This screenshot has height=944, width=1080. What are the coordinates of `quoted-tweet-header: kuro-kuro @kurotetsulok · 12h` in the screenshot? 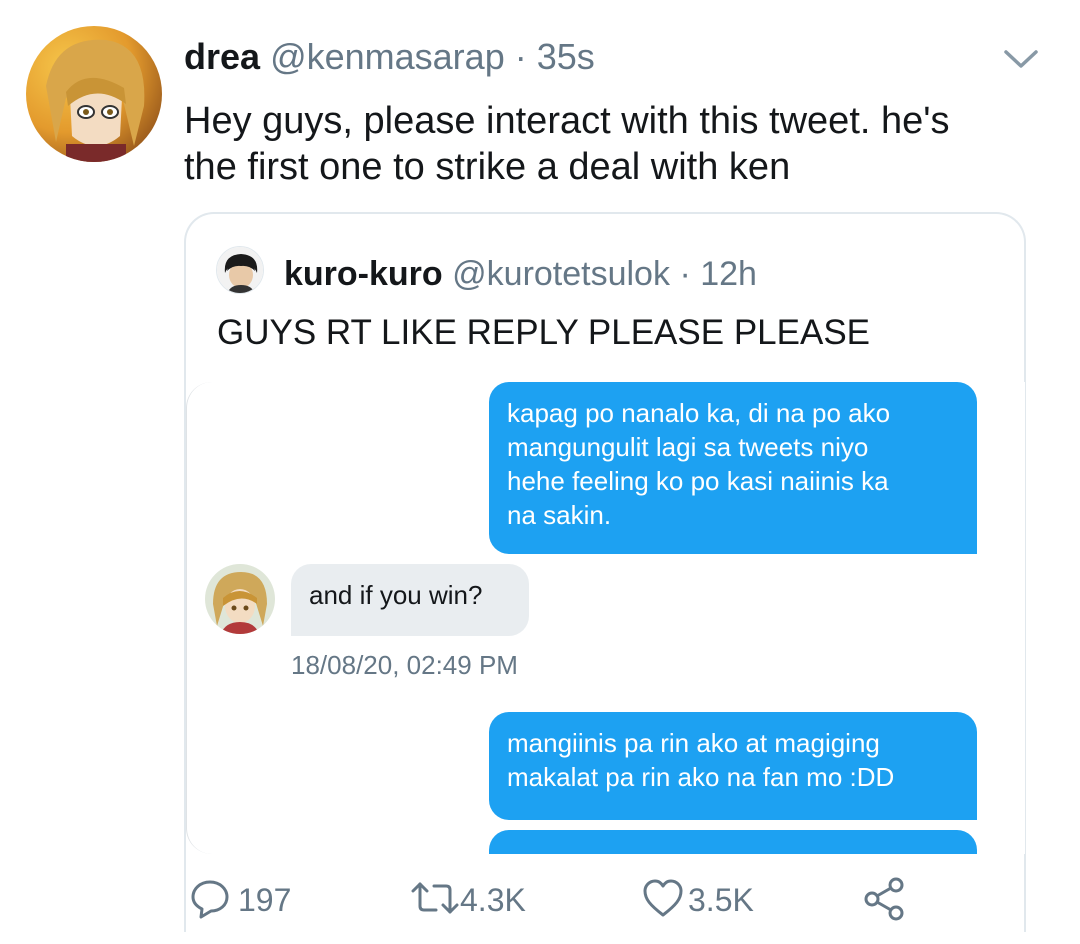 It's located at (520, 274).